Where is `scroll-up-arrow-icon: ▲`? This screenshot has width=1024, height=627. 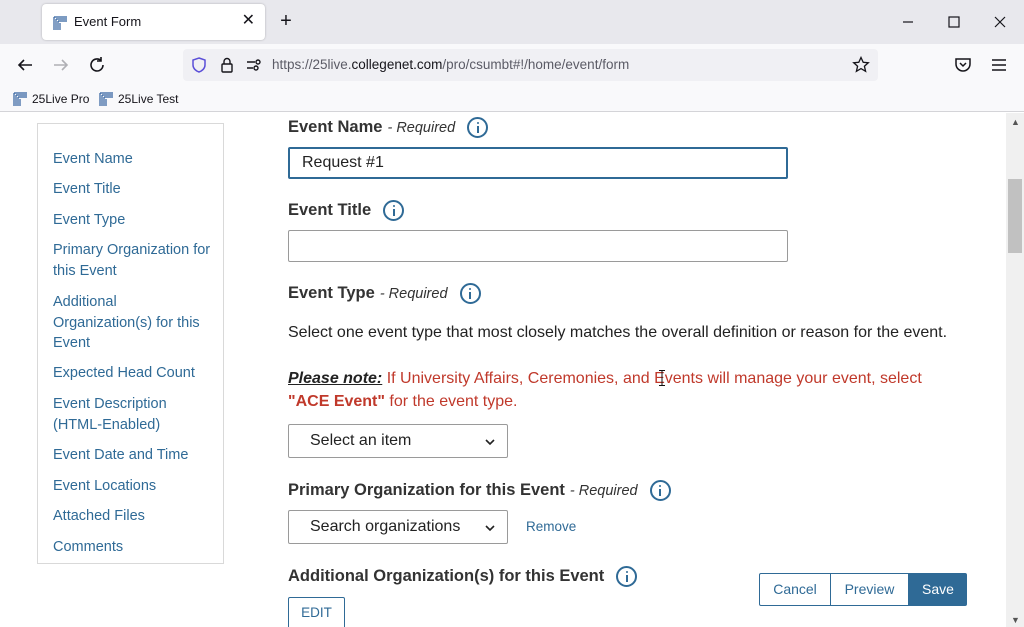 scroll-up-arrow-icon: ▲ is located at coordinates (1015, 122).